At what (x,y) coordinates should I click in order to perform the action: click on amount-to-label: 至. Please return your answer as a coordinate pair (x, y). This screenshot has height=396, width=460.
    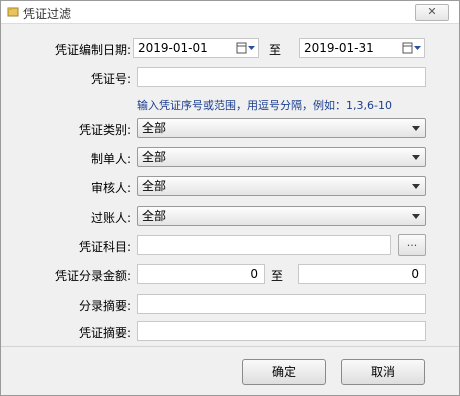
    Looking at the image, I should click on (277, 276).